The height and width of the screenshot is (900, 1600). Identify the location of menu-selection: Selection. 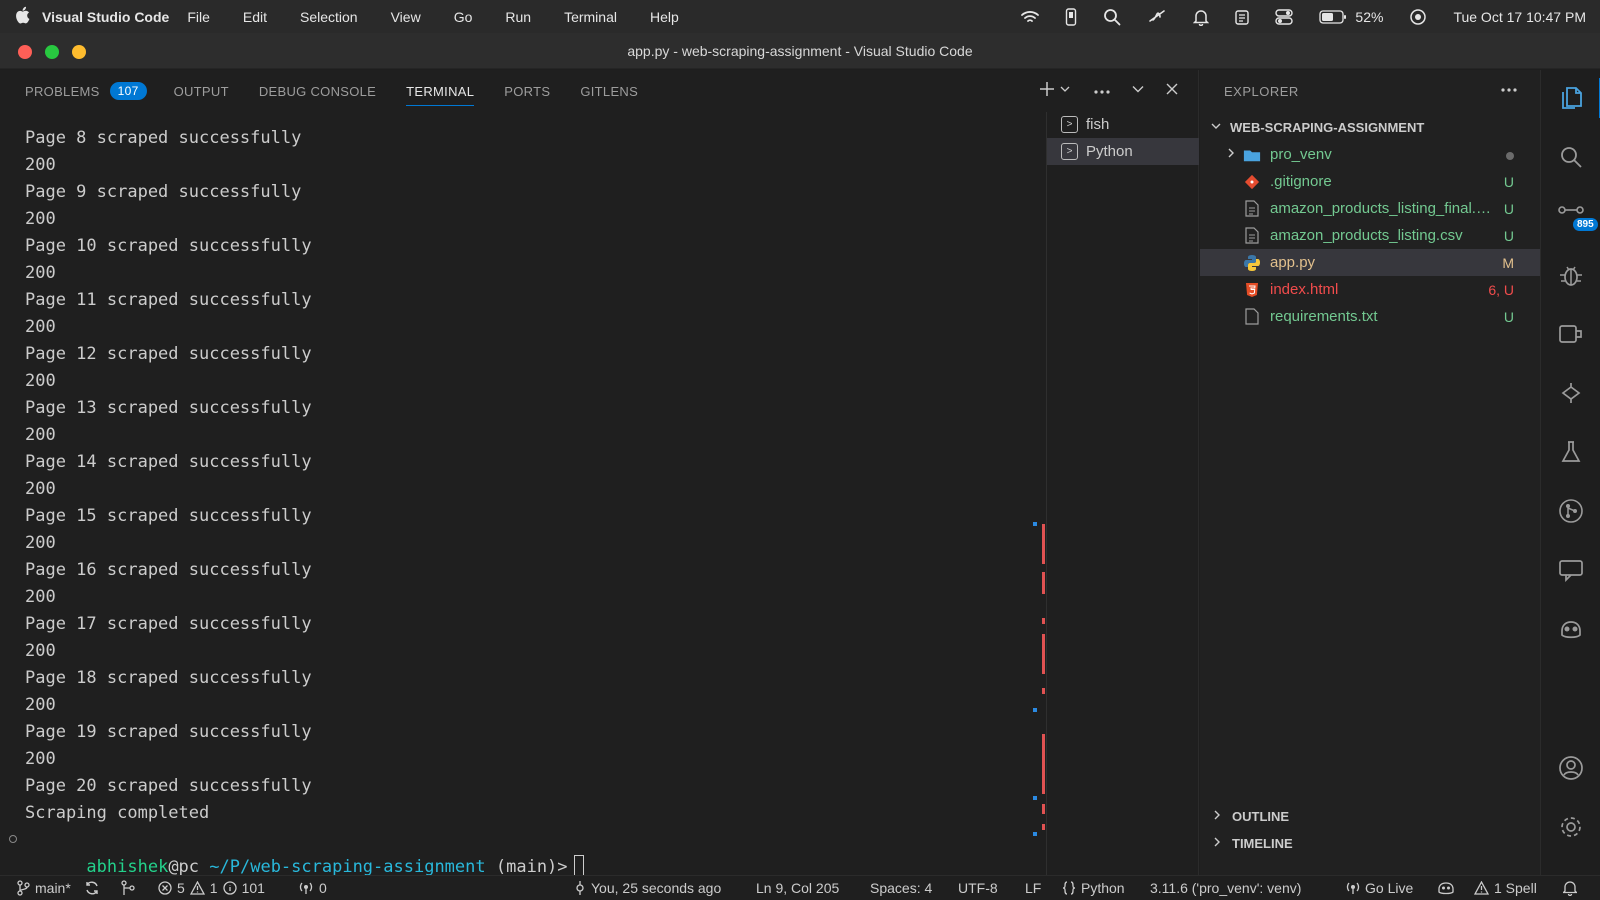
(329, 17).